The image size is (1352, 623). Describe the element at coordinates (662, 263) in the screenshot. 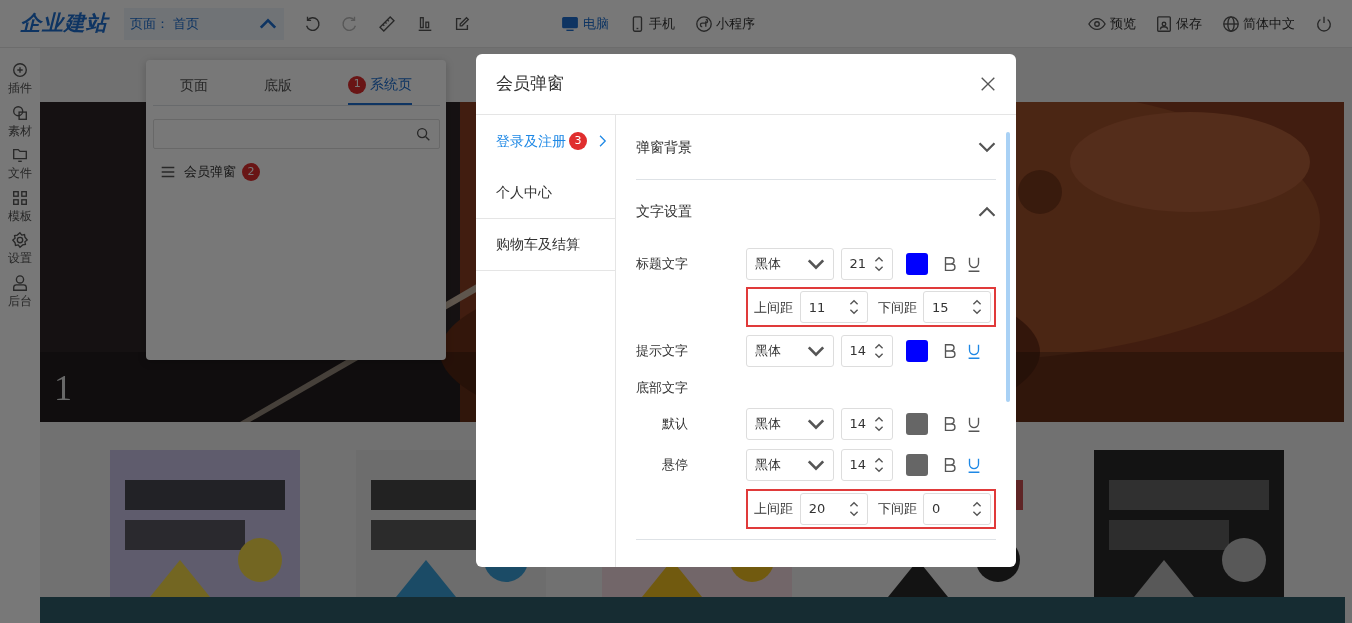

I see `row-label: 标题文字` at that location.